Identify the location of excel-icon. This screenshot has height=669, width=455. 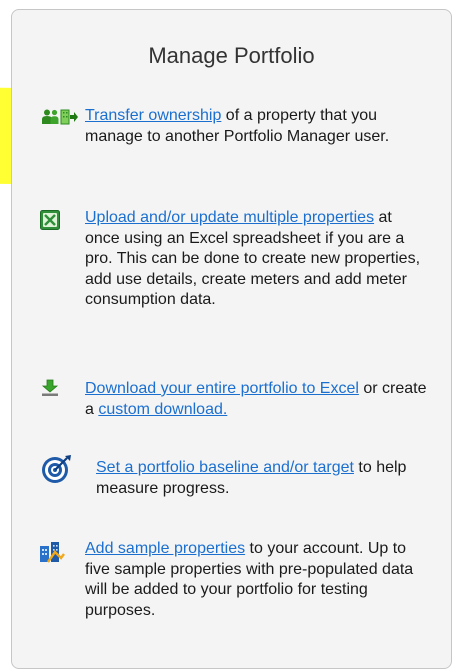
(50, 222).